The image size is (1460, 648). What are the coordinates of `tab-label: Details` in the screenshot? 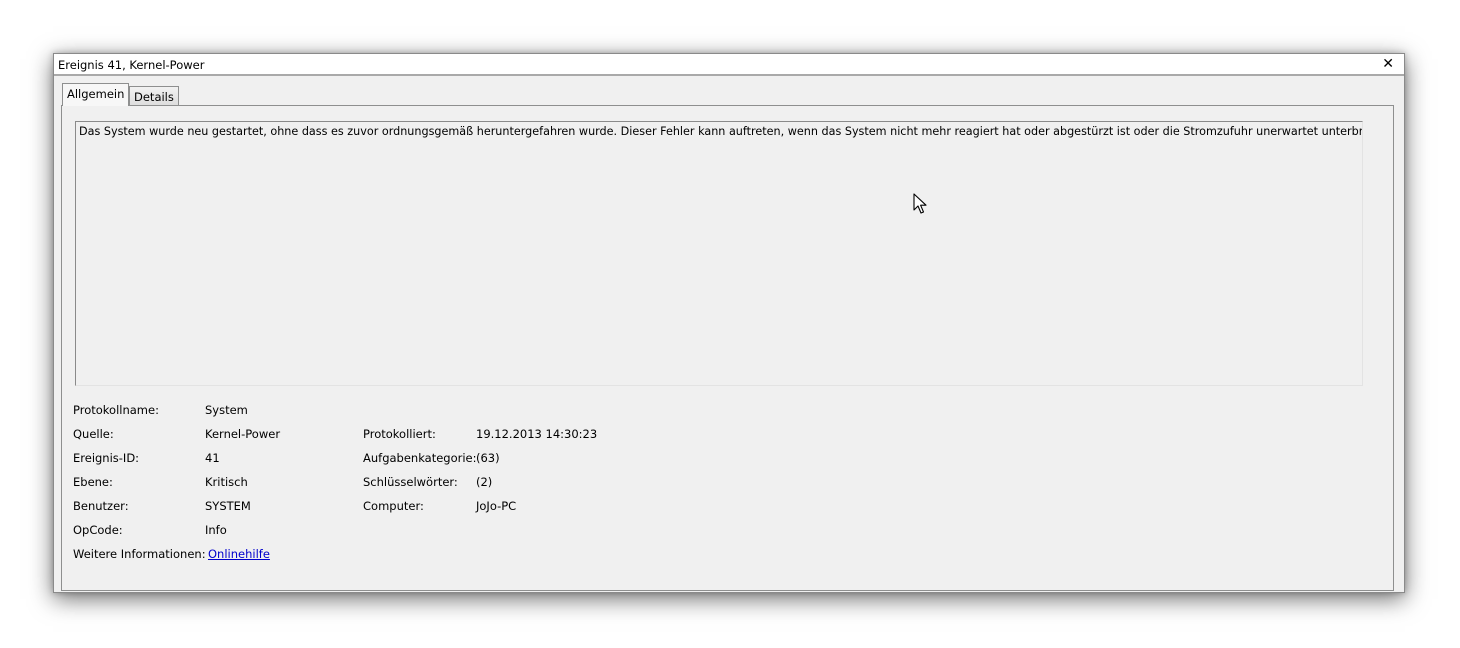 It's located at (154, 97).